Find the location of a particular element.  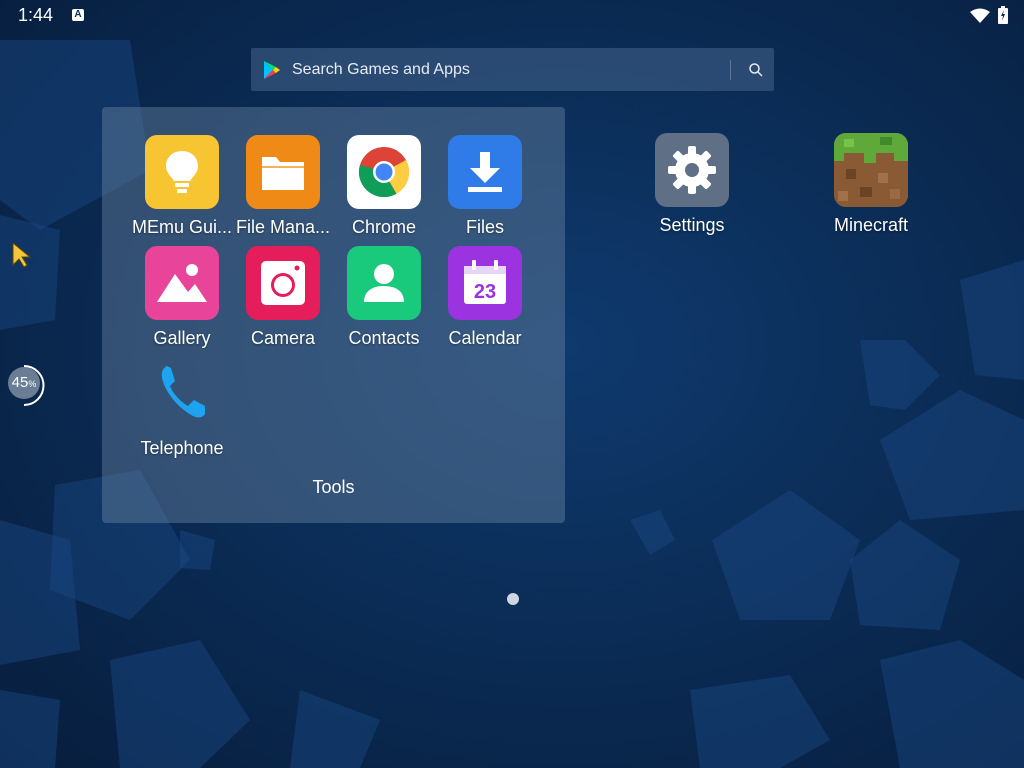

app-contacts: Contacts is located at coordinates (384, 297).